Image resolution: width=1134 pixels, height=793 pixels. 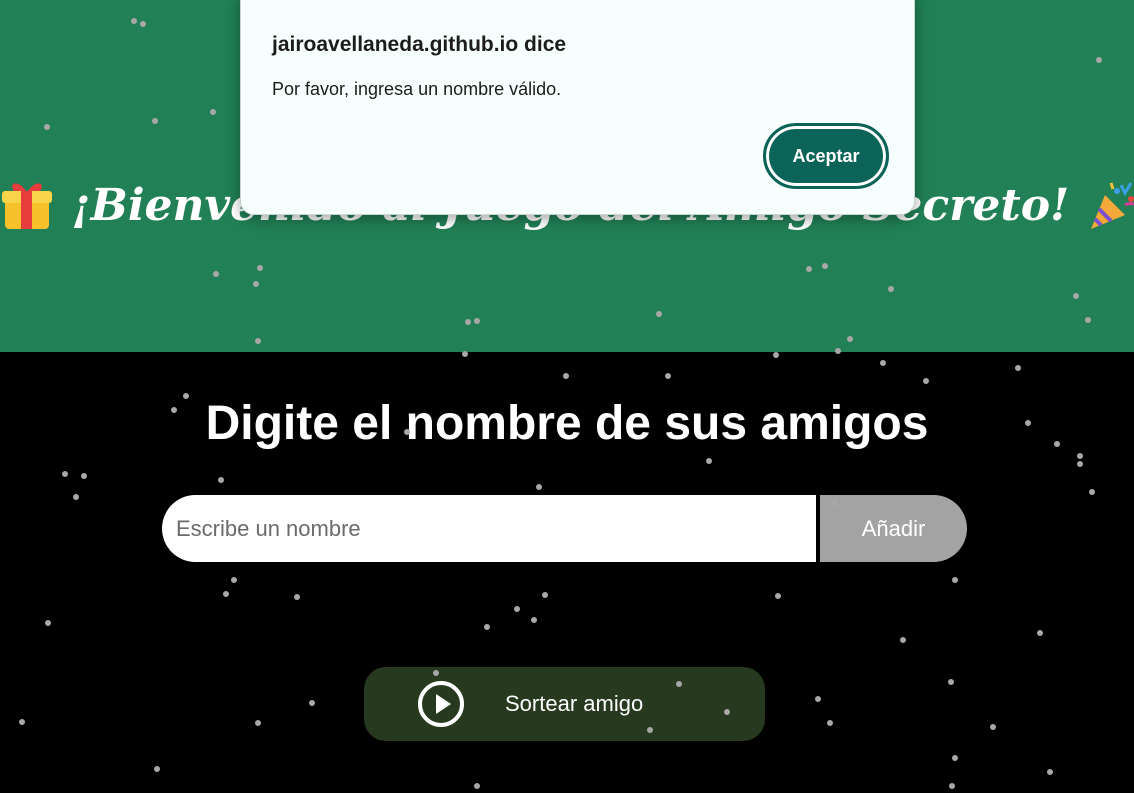 I want to click on gift-icon, so click(x=27, y=205).